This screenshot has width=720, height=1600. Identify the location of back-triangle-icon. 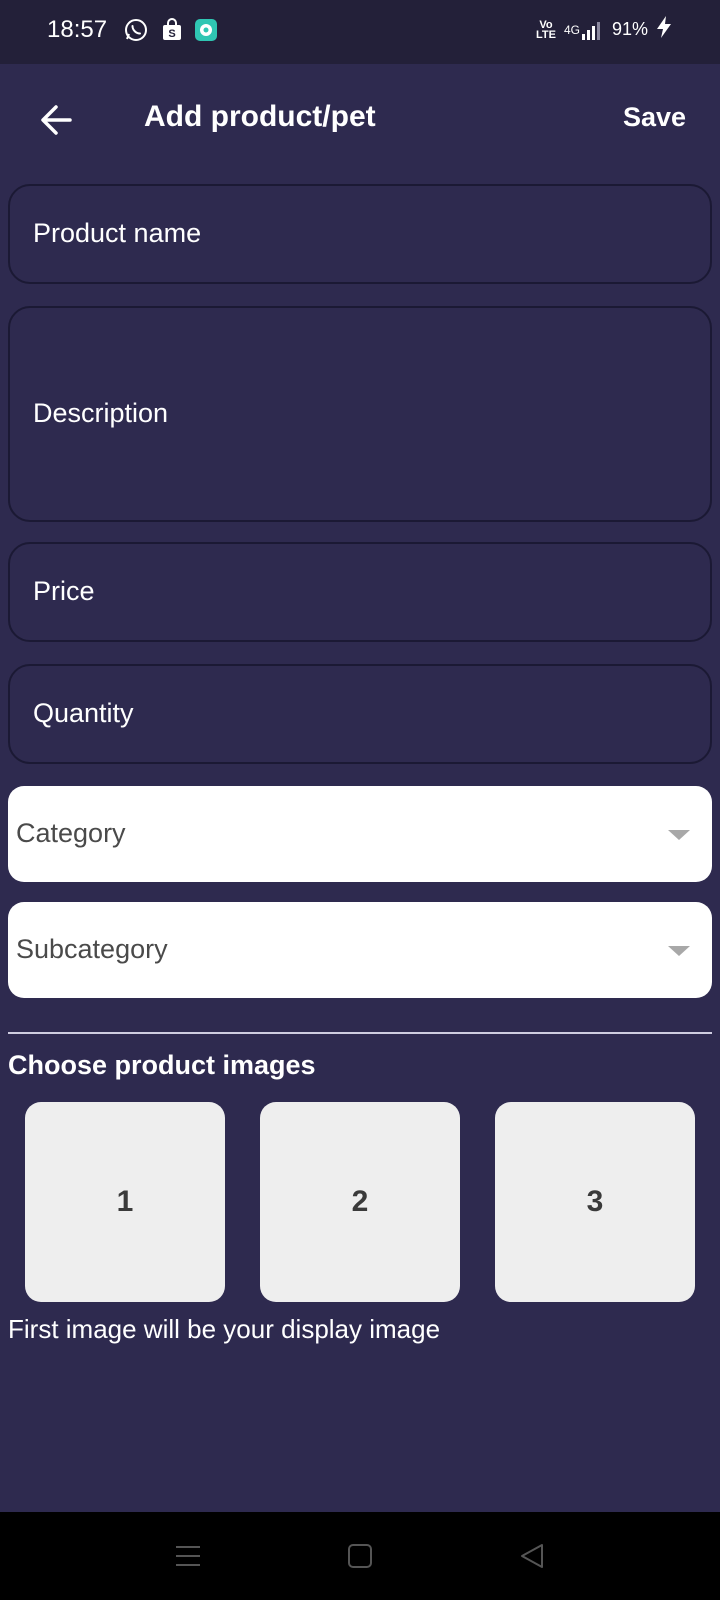
(532, 1556).